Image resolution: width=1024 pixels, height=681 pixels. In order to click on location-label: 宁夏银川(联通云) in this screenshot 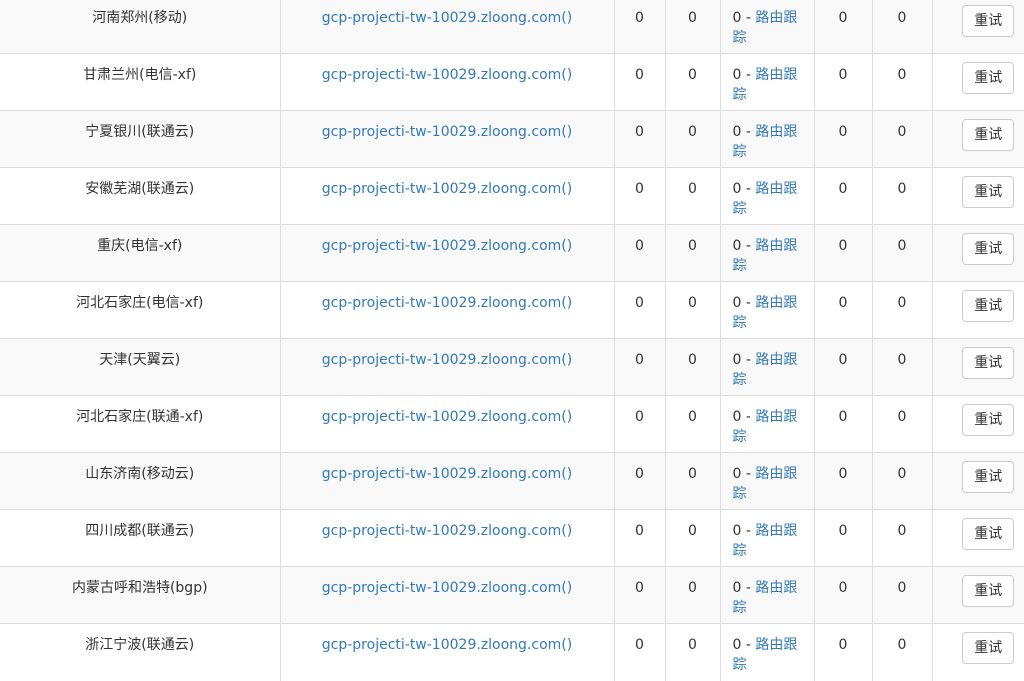, I will do `click(140, 132)`.